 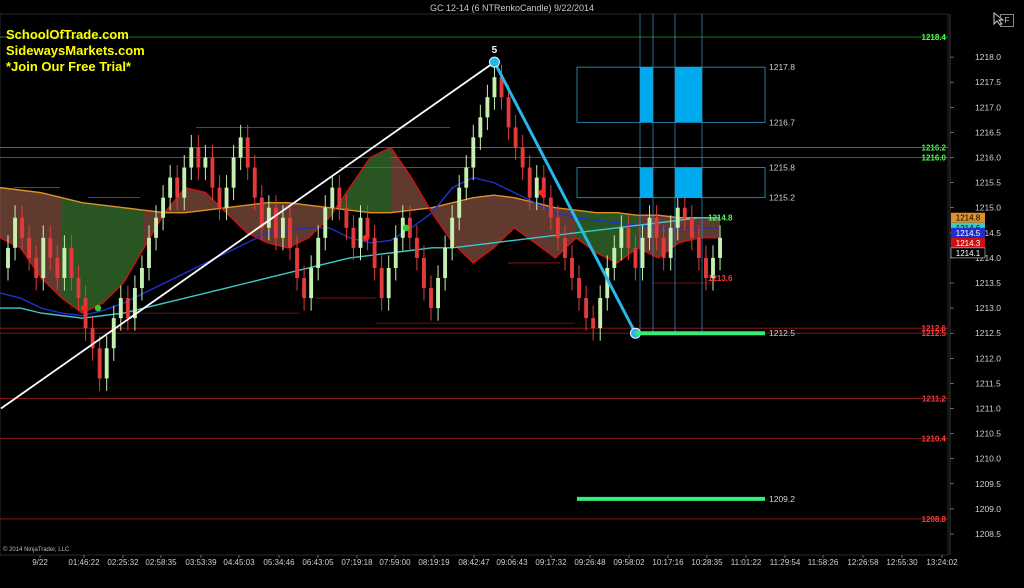 I want to click on promo-line-2: SidewaysMarkets.com, so click(x=75, y=50).